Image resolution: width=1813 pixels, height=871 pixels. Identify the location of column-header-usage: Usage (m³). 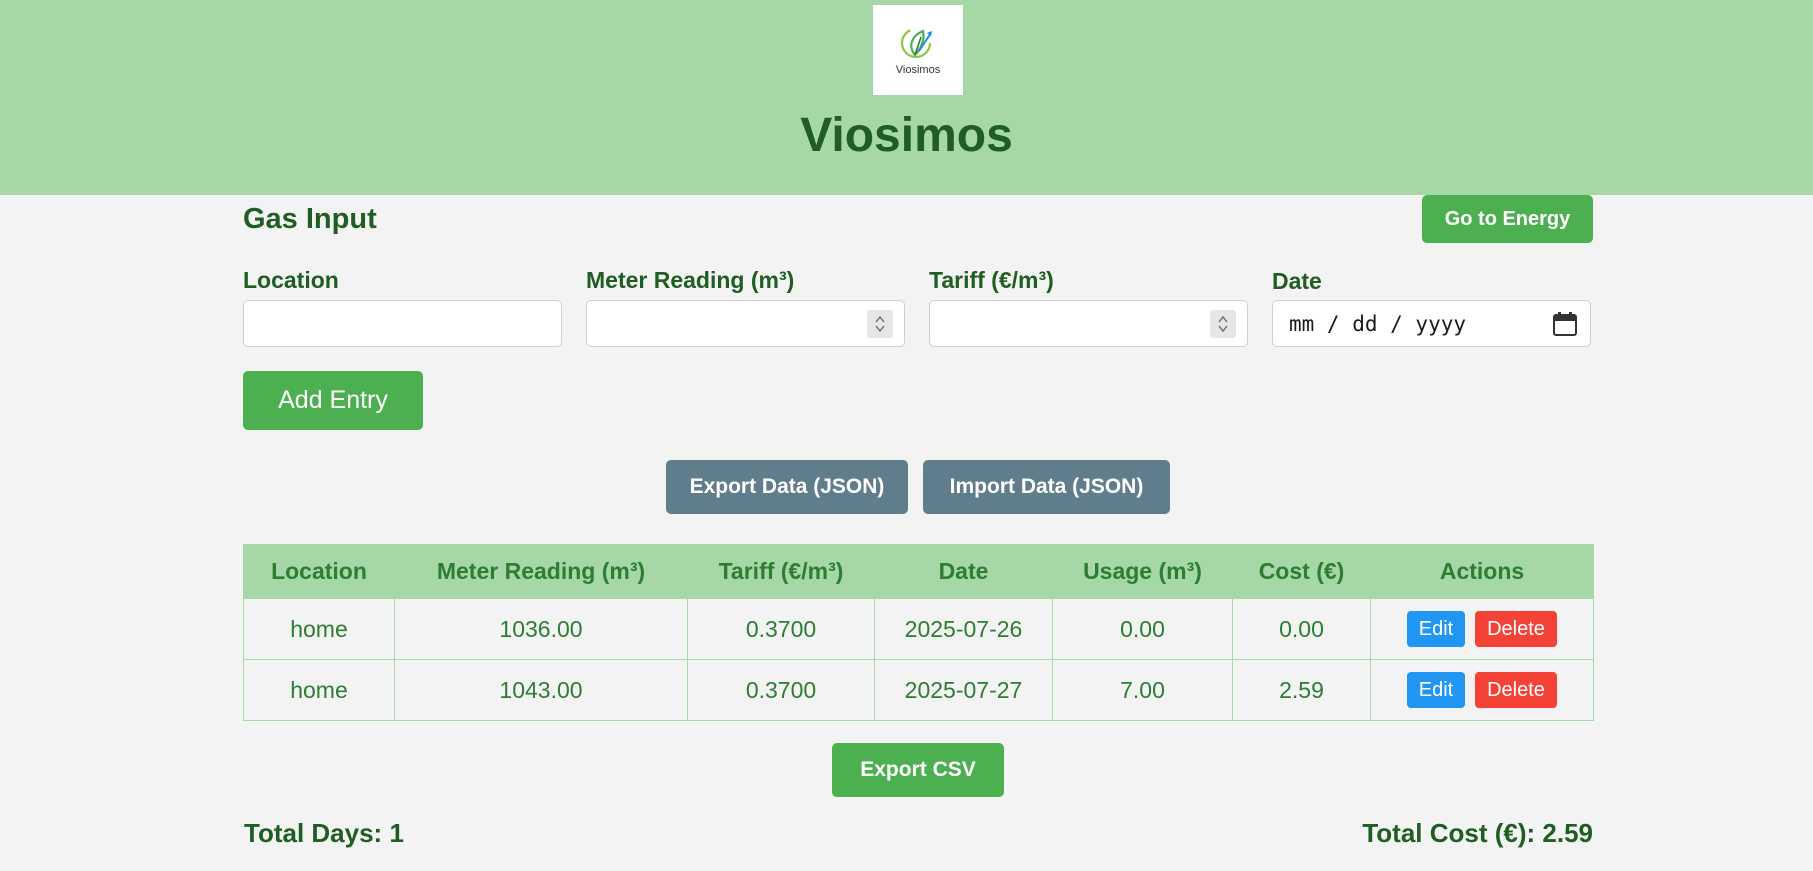
(1142, 571).